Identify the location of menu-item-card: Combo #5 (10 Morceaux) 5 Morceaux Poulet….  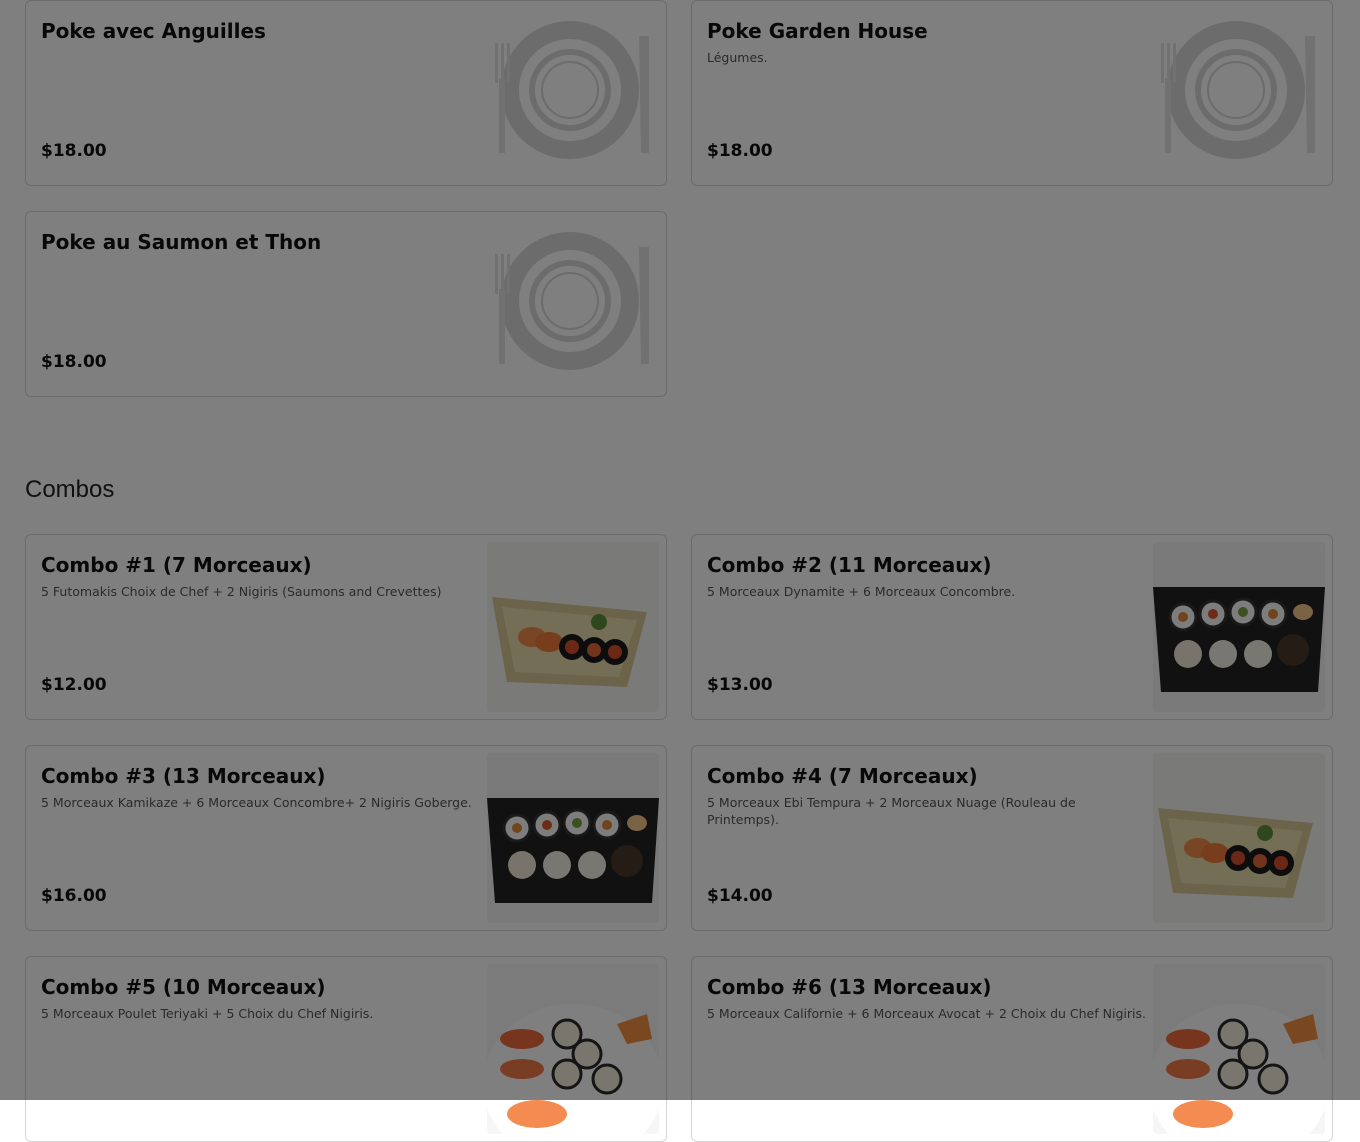
(346, 1049).